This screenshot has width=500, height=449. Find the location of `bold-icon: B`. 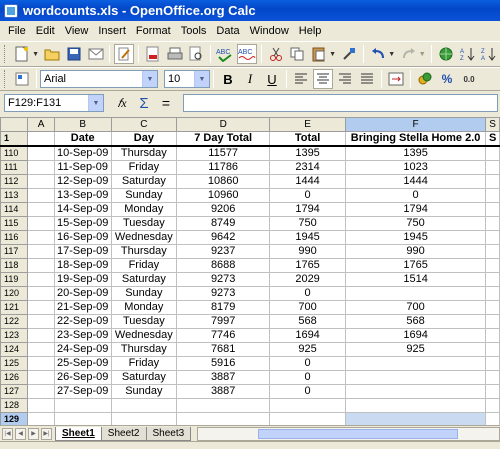

bold-icon: B is located at coordinates (228, 79).